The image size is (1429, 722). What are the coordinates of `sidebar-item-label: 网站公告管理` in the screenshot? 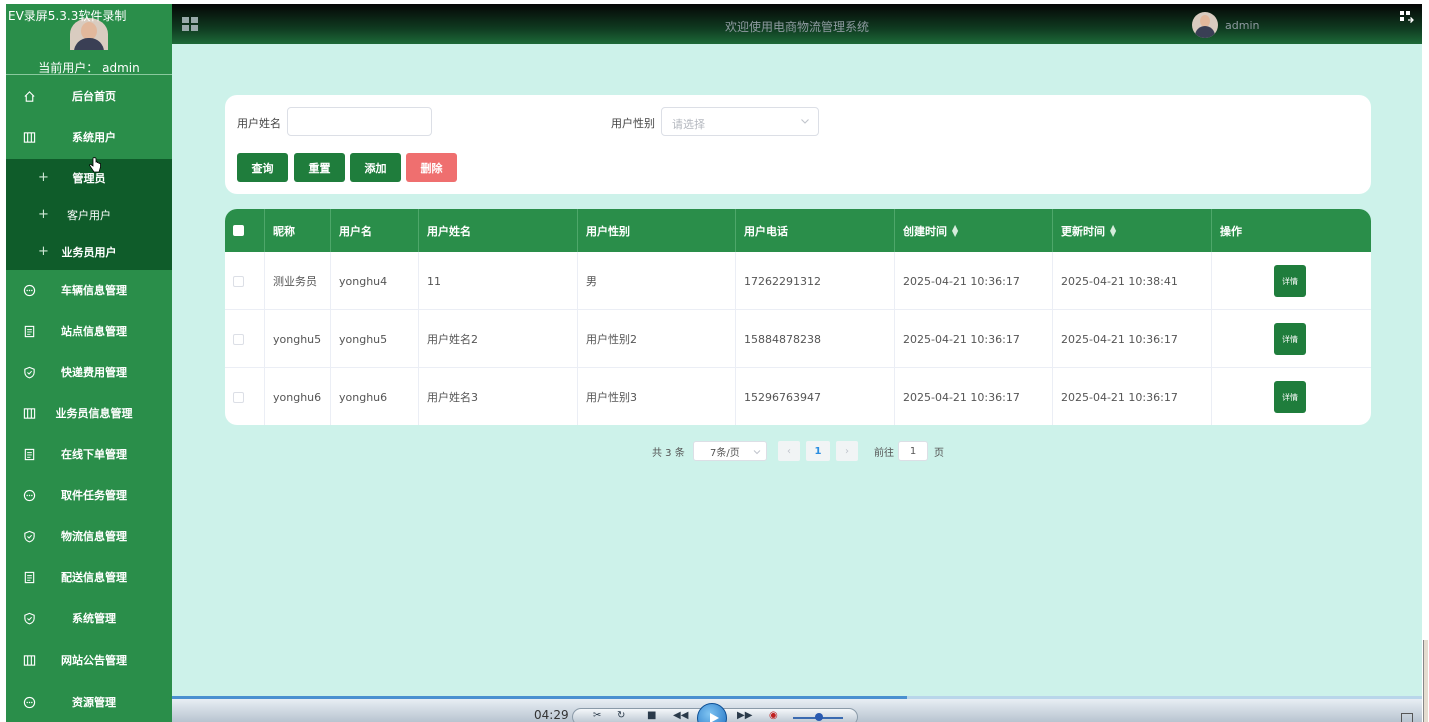 It's located at (94, 660).